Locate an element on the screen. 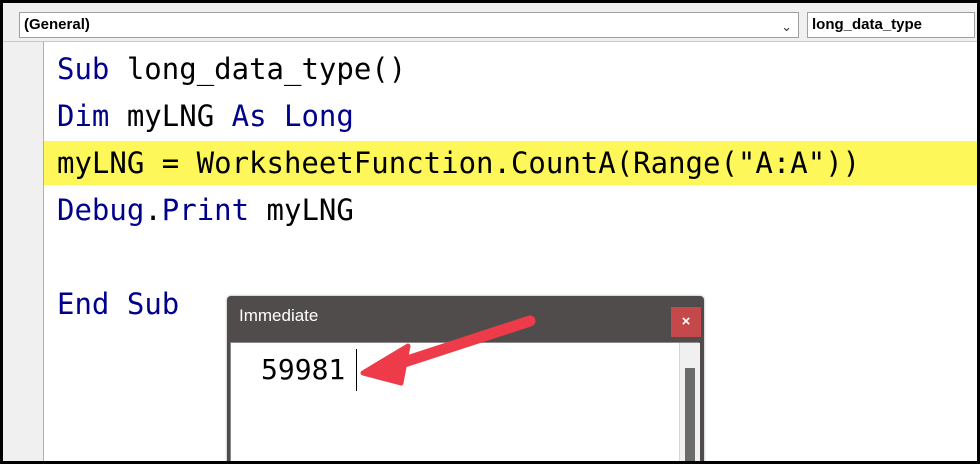 The image size is (980, 464). print-argument: myLNG is located at coordinates (301, 210).